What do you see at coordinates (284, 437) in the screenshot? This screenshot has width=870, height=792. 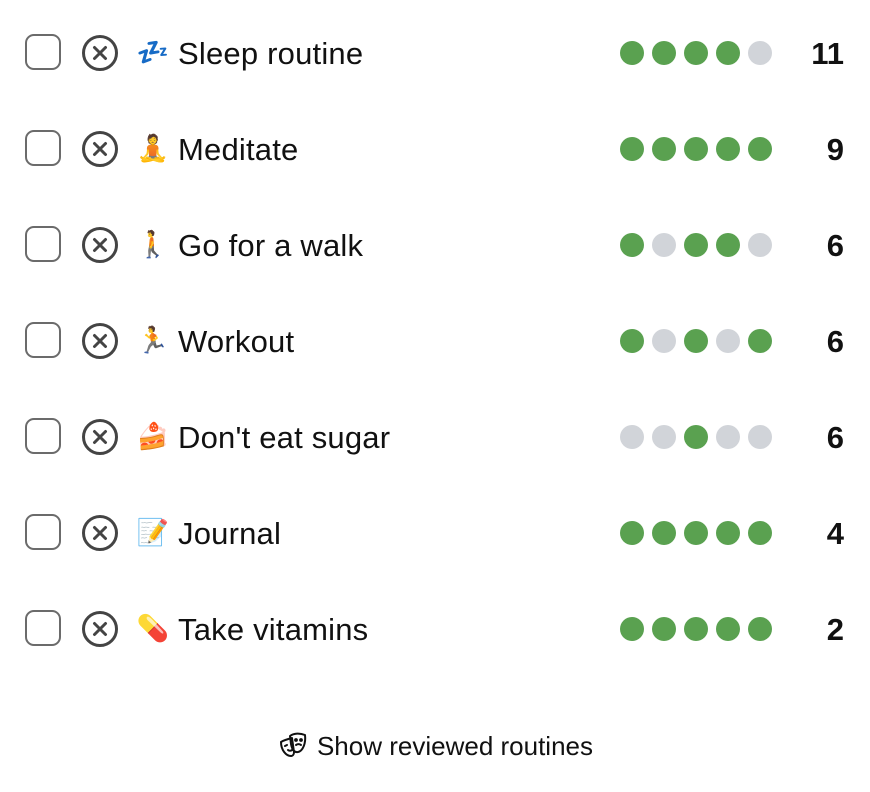 I see `routine-label: Don't eat sugar` at bounding box center [284, 437].